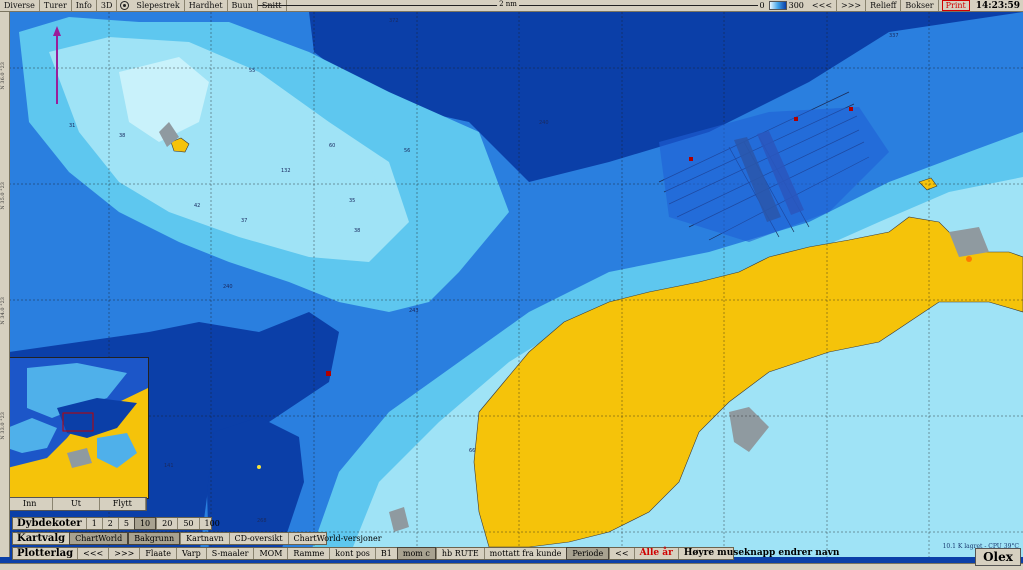  Describe the element at coordinates (796, 5) in the screenshot. I see `depth-max: 300` at that location.